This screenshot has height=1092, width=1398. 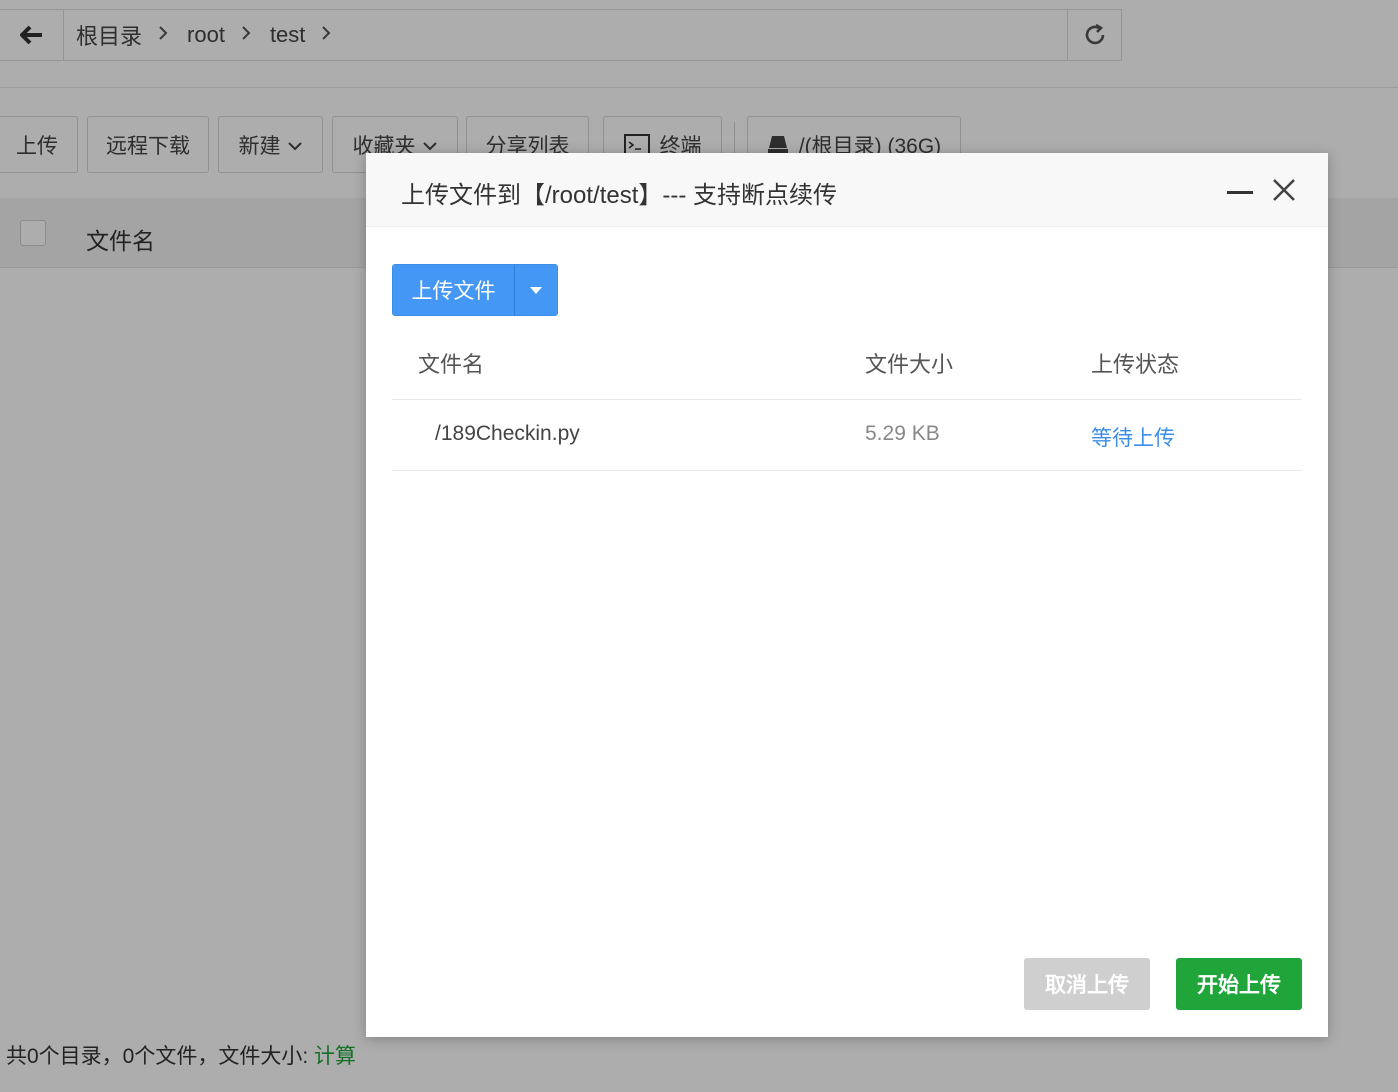 What do you see at coordinates (1133, 438) in the screenshot?
I see `upload-status: 等待上传` at bounding box center [1133, 438].